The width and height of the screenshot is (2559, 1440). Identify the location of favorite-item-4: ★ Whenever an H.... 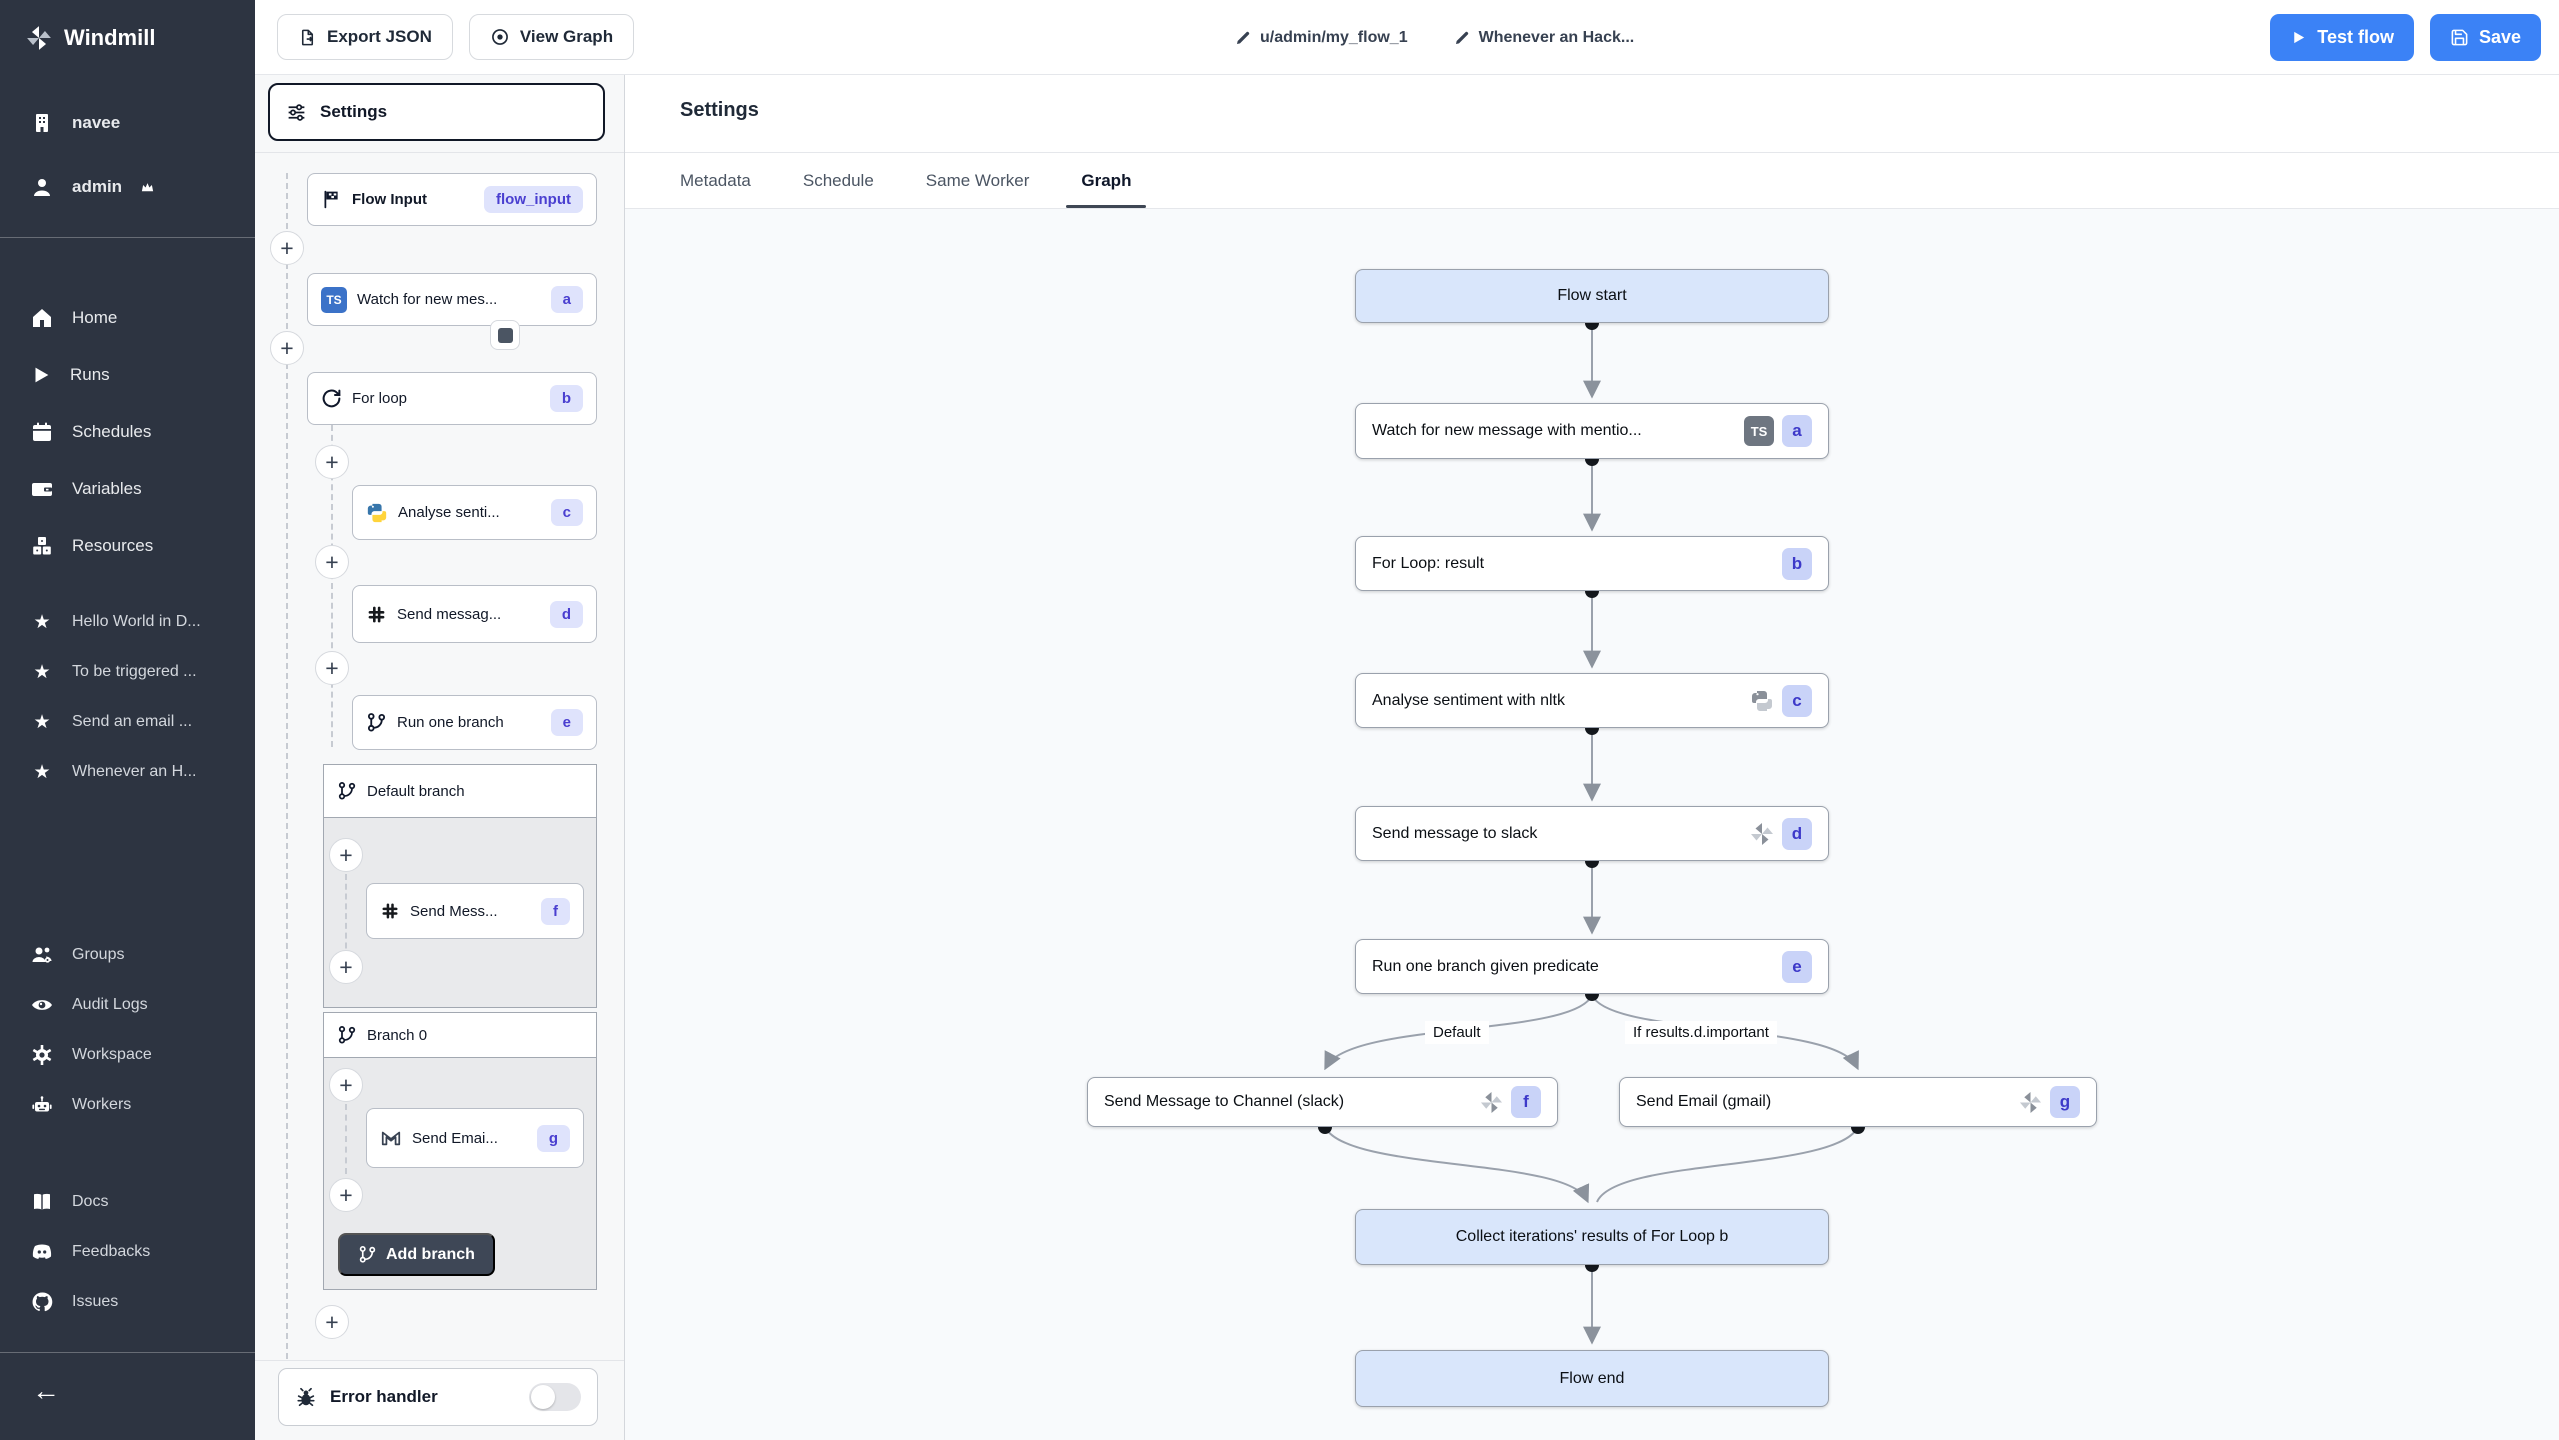
(127, 772).